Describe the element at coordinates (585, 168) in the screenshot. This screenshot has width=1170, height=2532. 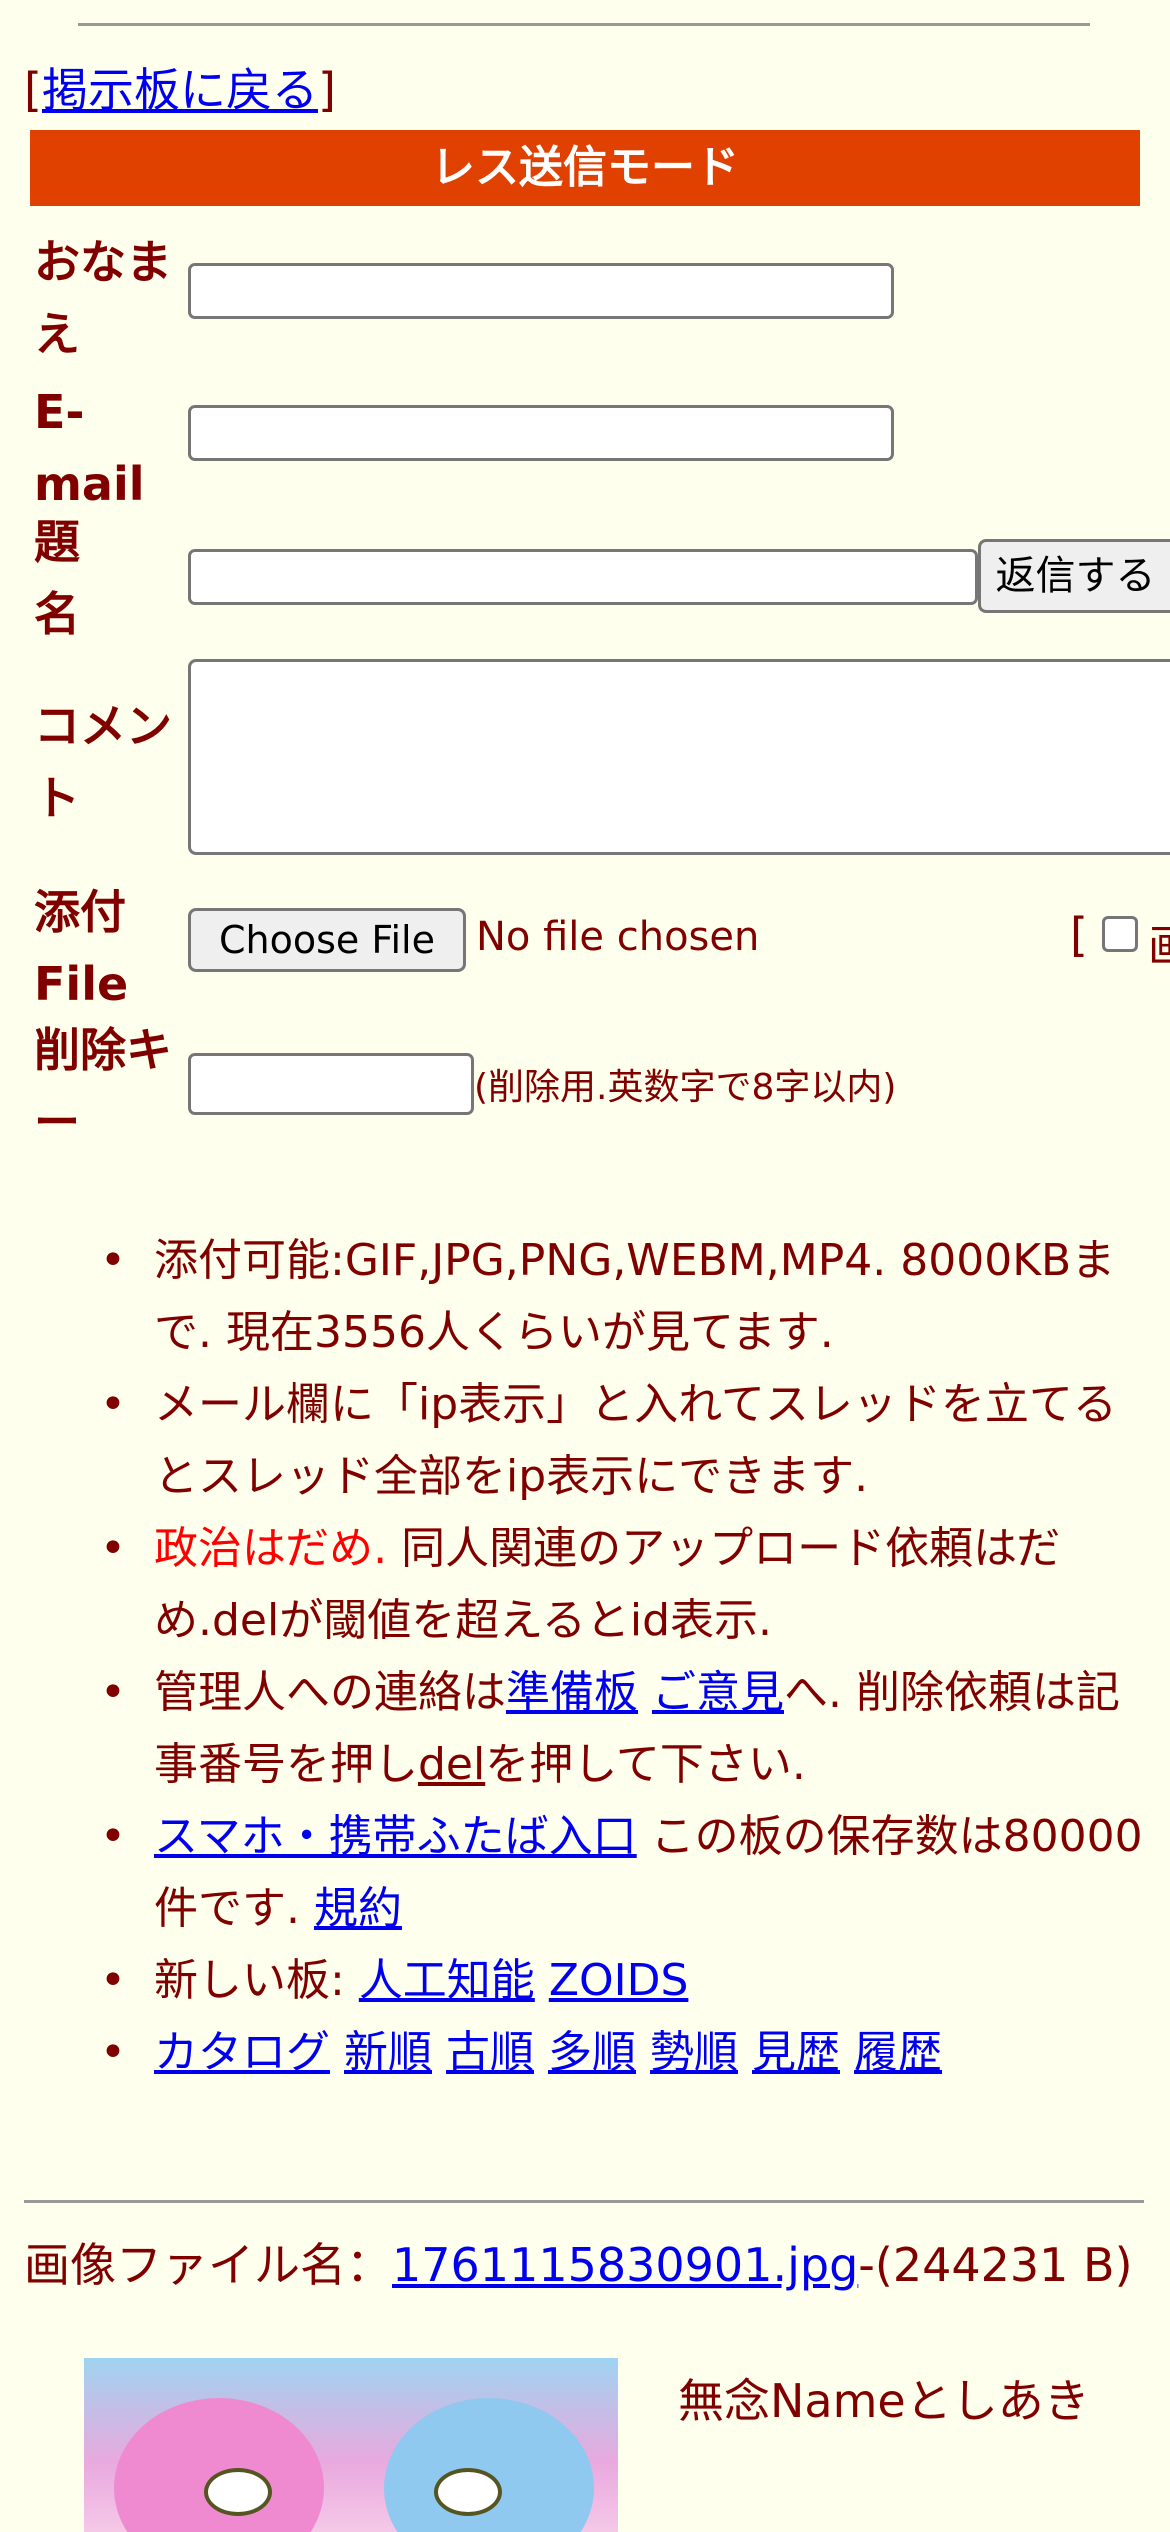
I see `reply-mode-banner: レス送信モード` at that location.